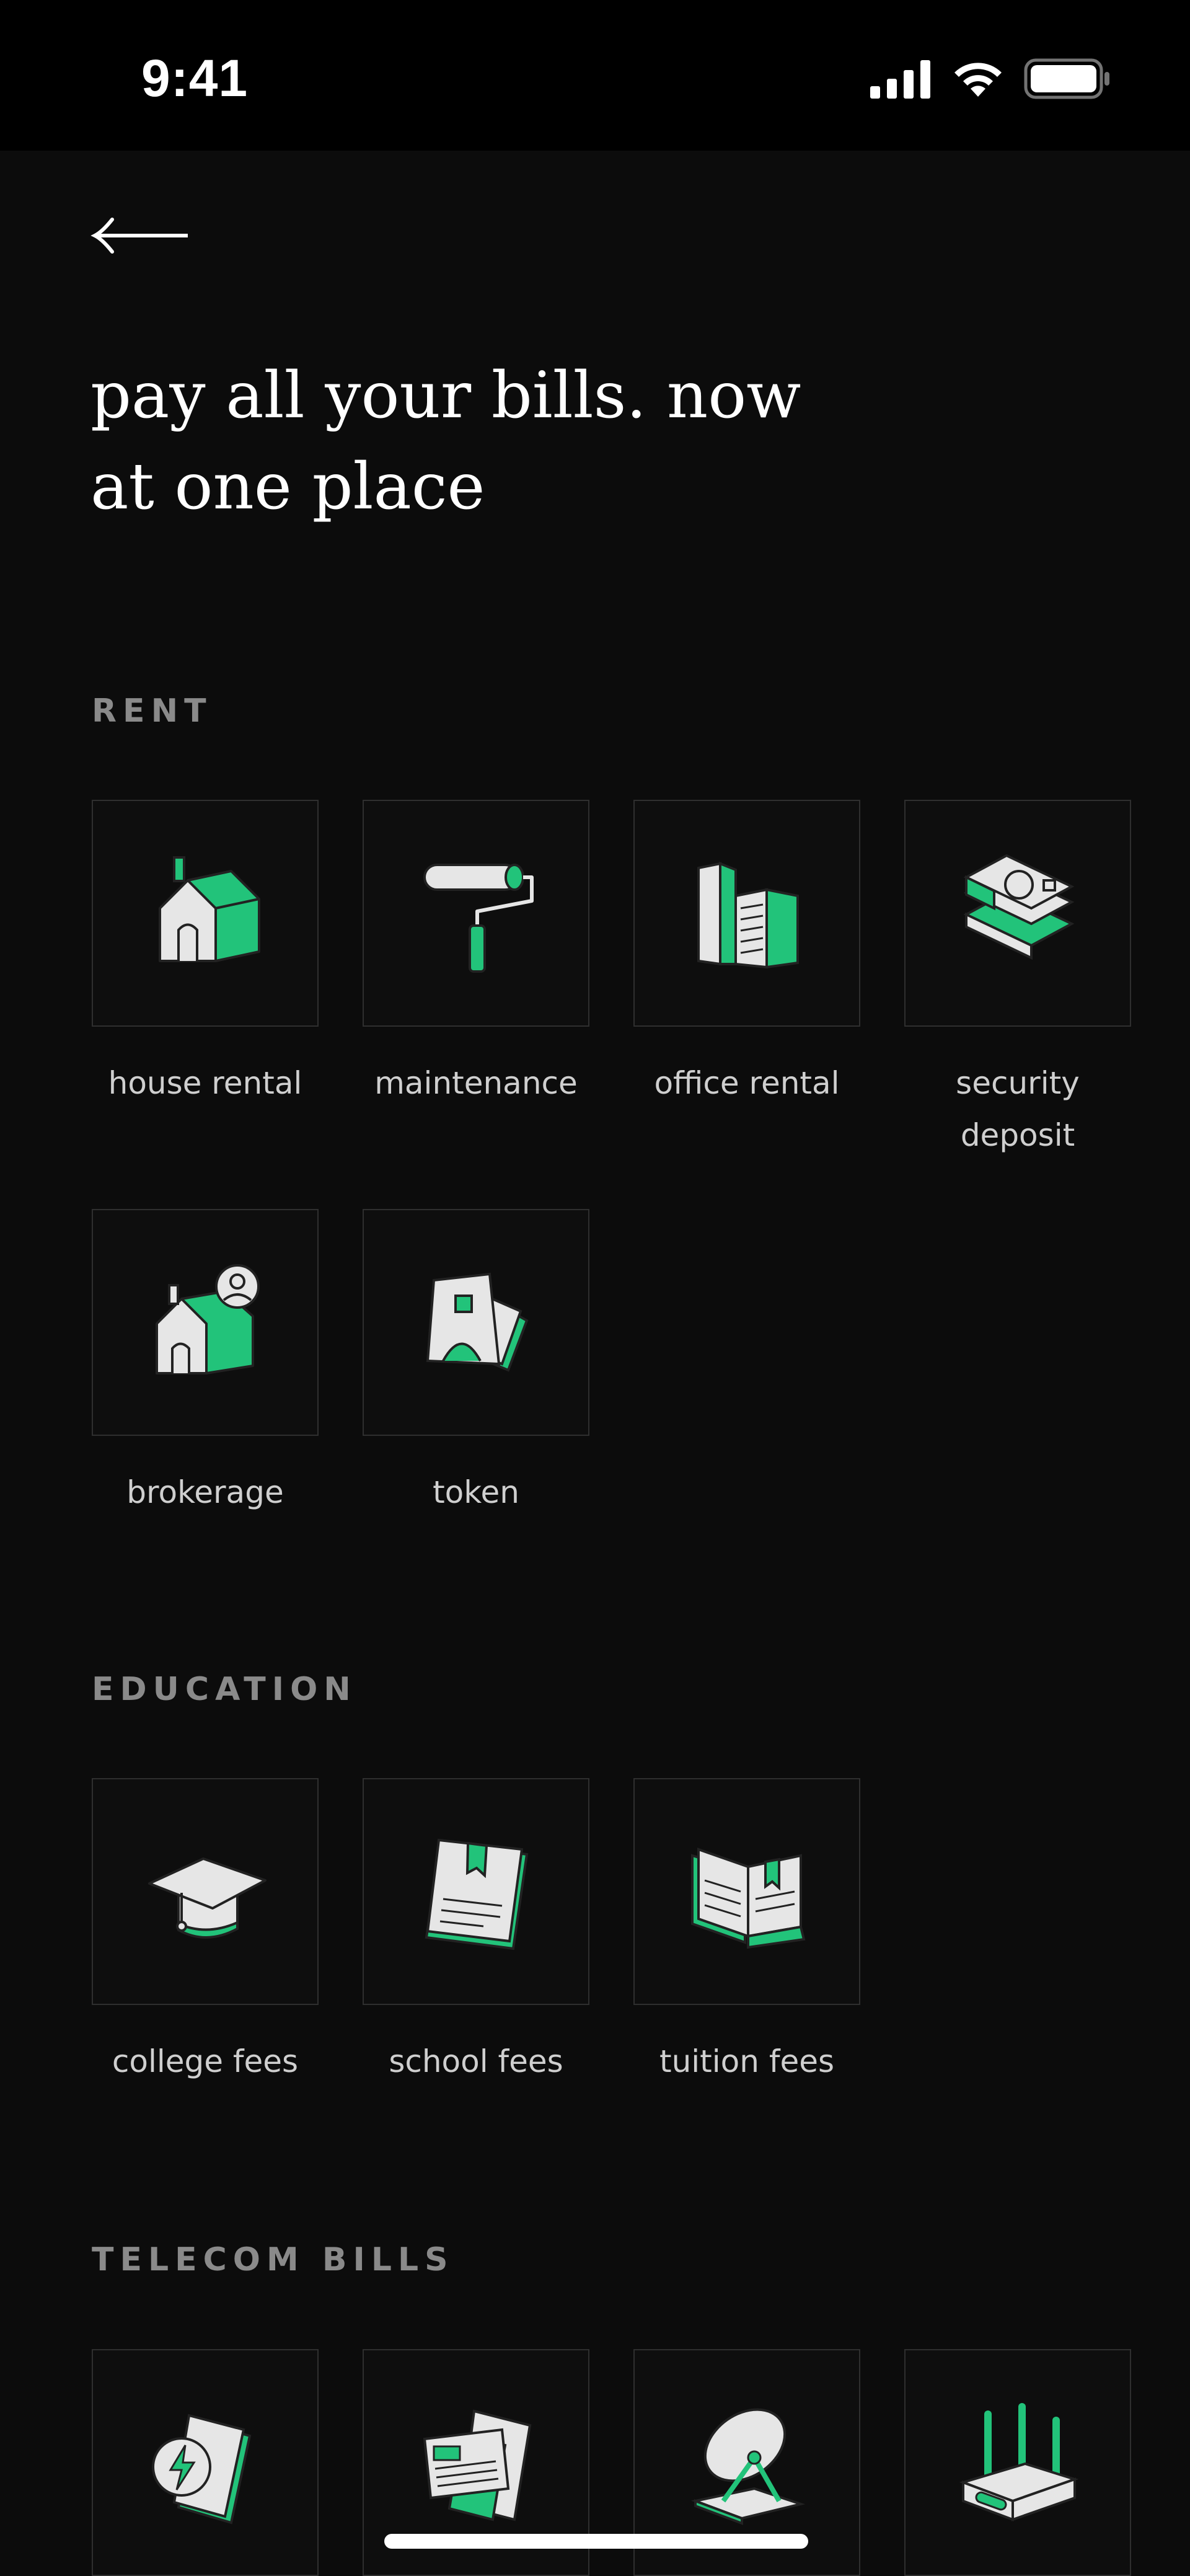  What do you see at coordinates (476, 2061) in the screenshot?
I see `tile-label-school-fees: school fees` at bounding box center [476, 2061].